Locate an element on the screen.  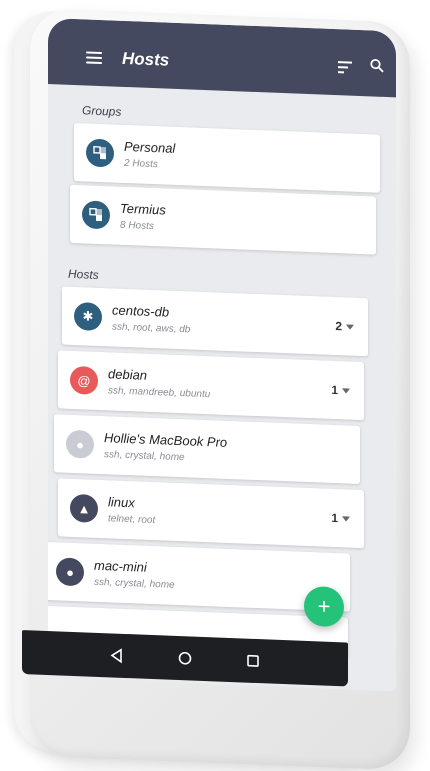
centos-icon: ✱ is located at coordinates (88, 316).